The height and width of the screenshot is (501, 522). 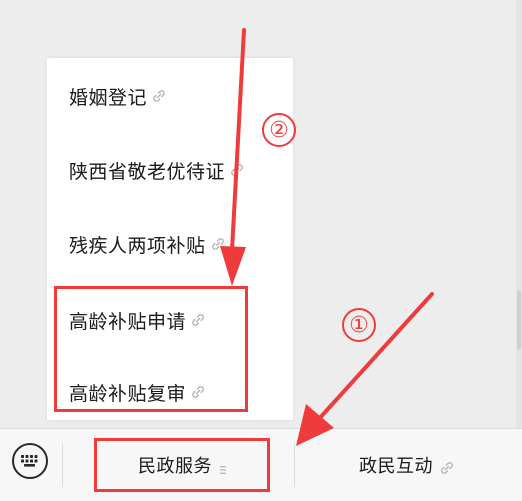 I want to click on arrow-1-shaft, so click(x=375, y=357).